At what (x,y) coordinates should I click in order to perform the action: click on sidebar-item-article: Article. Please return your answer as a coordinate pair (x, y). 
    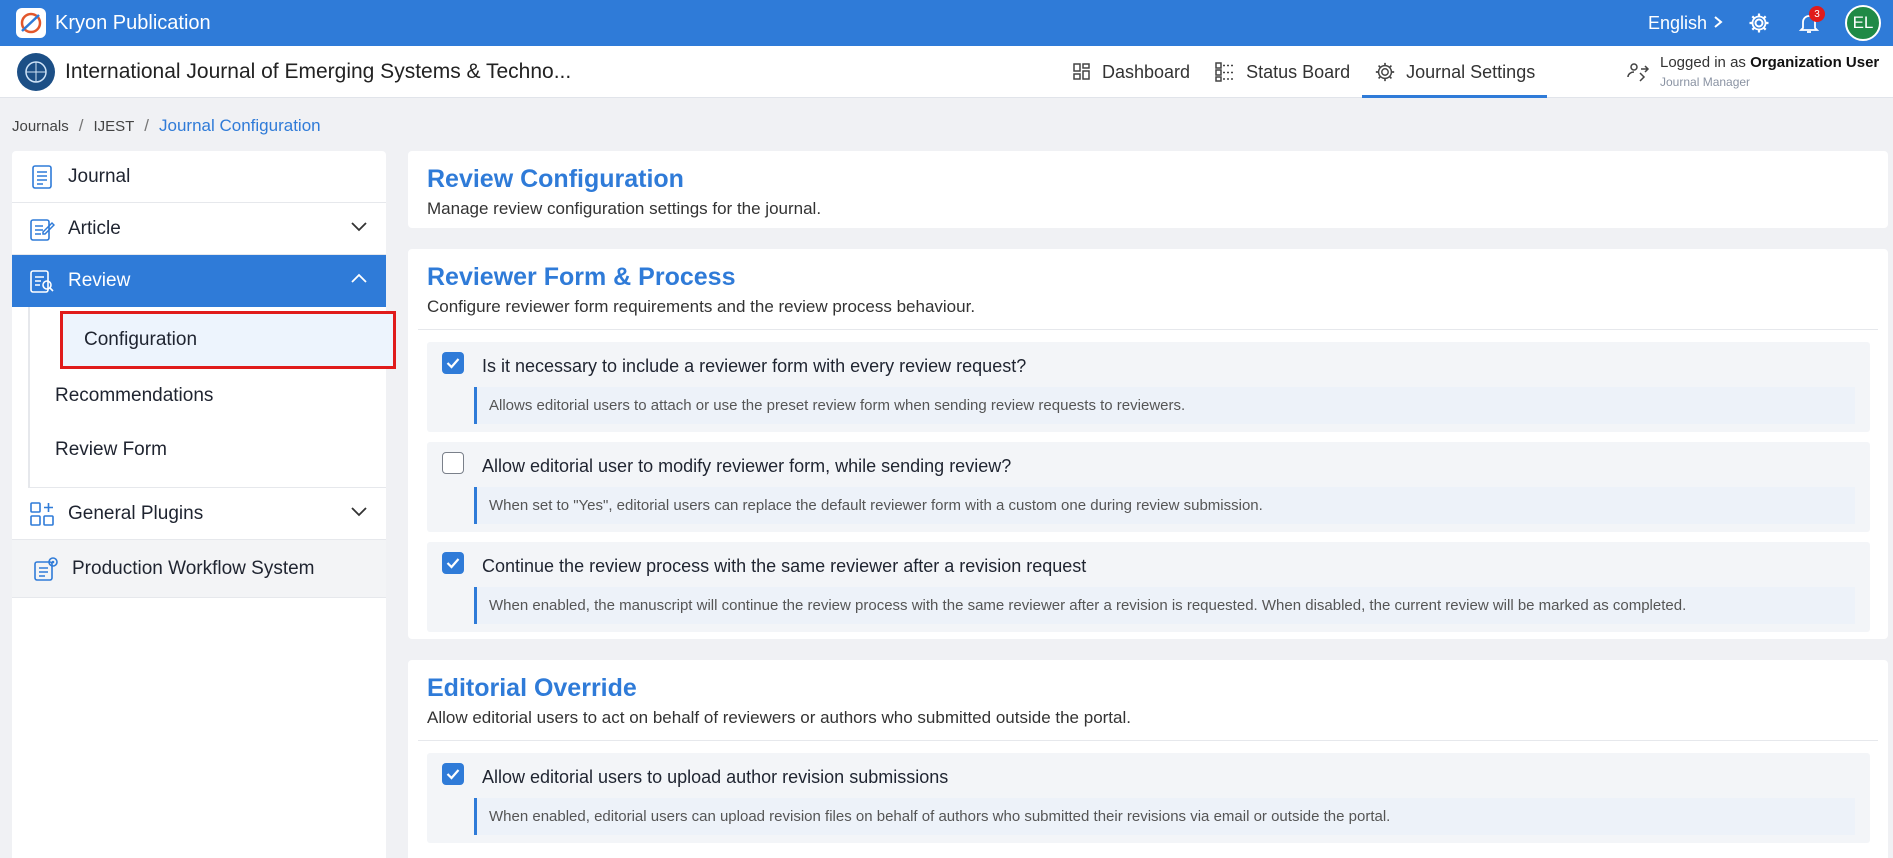
    Looking at the image, I should click on (199, 229).